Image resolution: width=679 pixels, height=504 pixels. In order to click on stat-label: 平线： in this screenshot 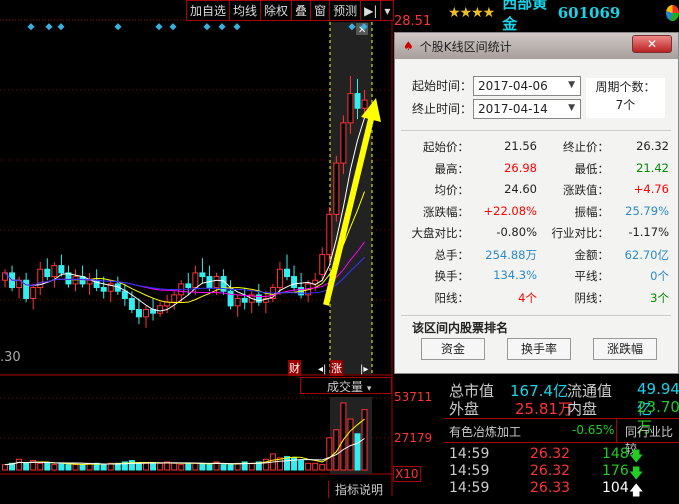, I will do `click(592, 276)`.